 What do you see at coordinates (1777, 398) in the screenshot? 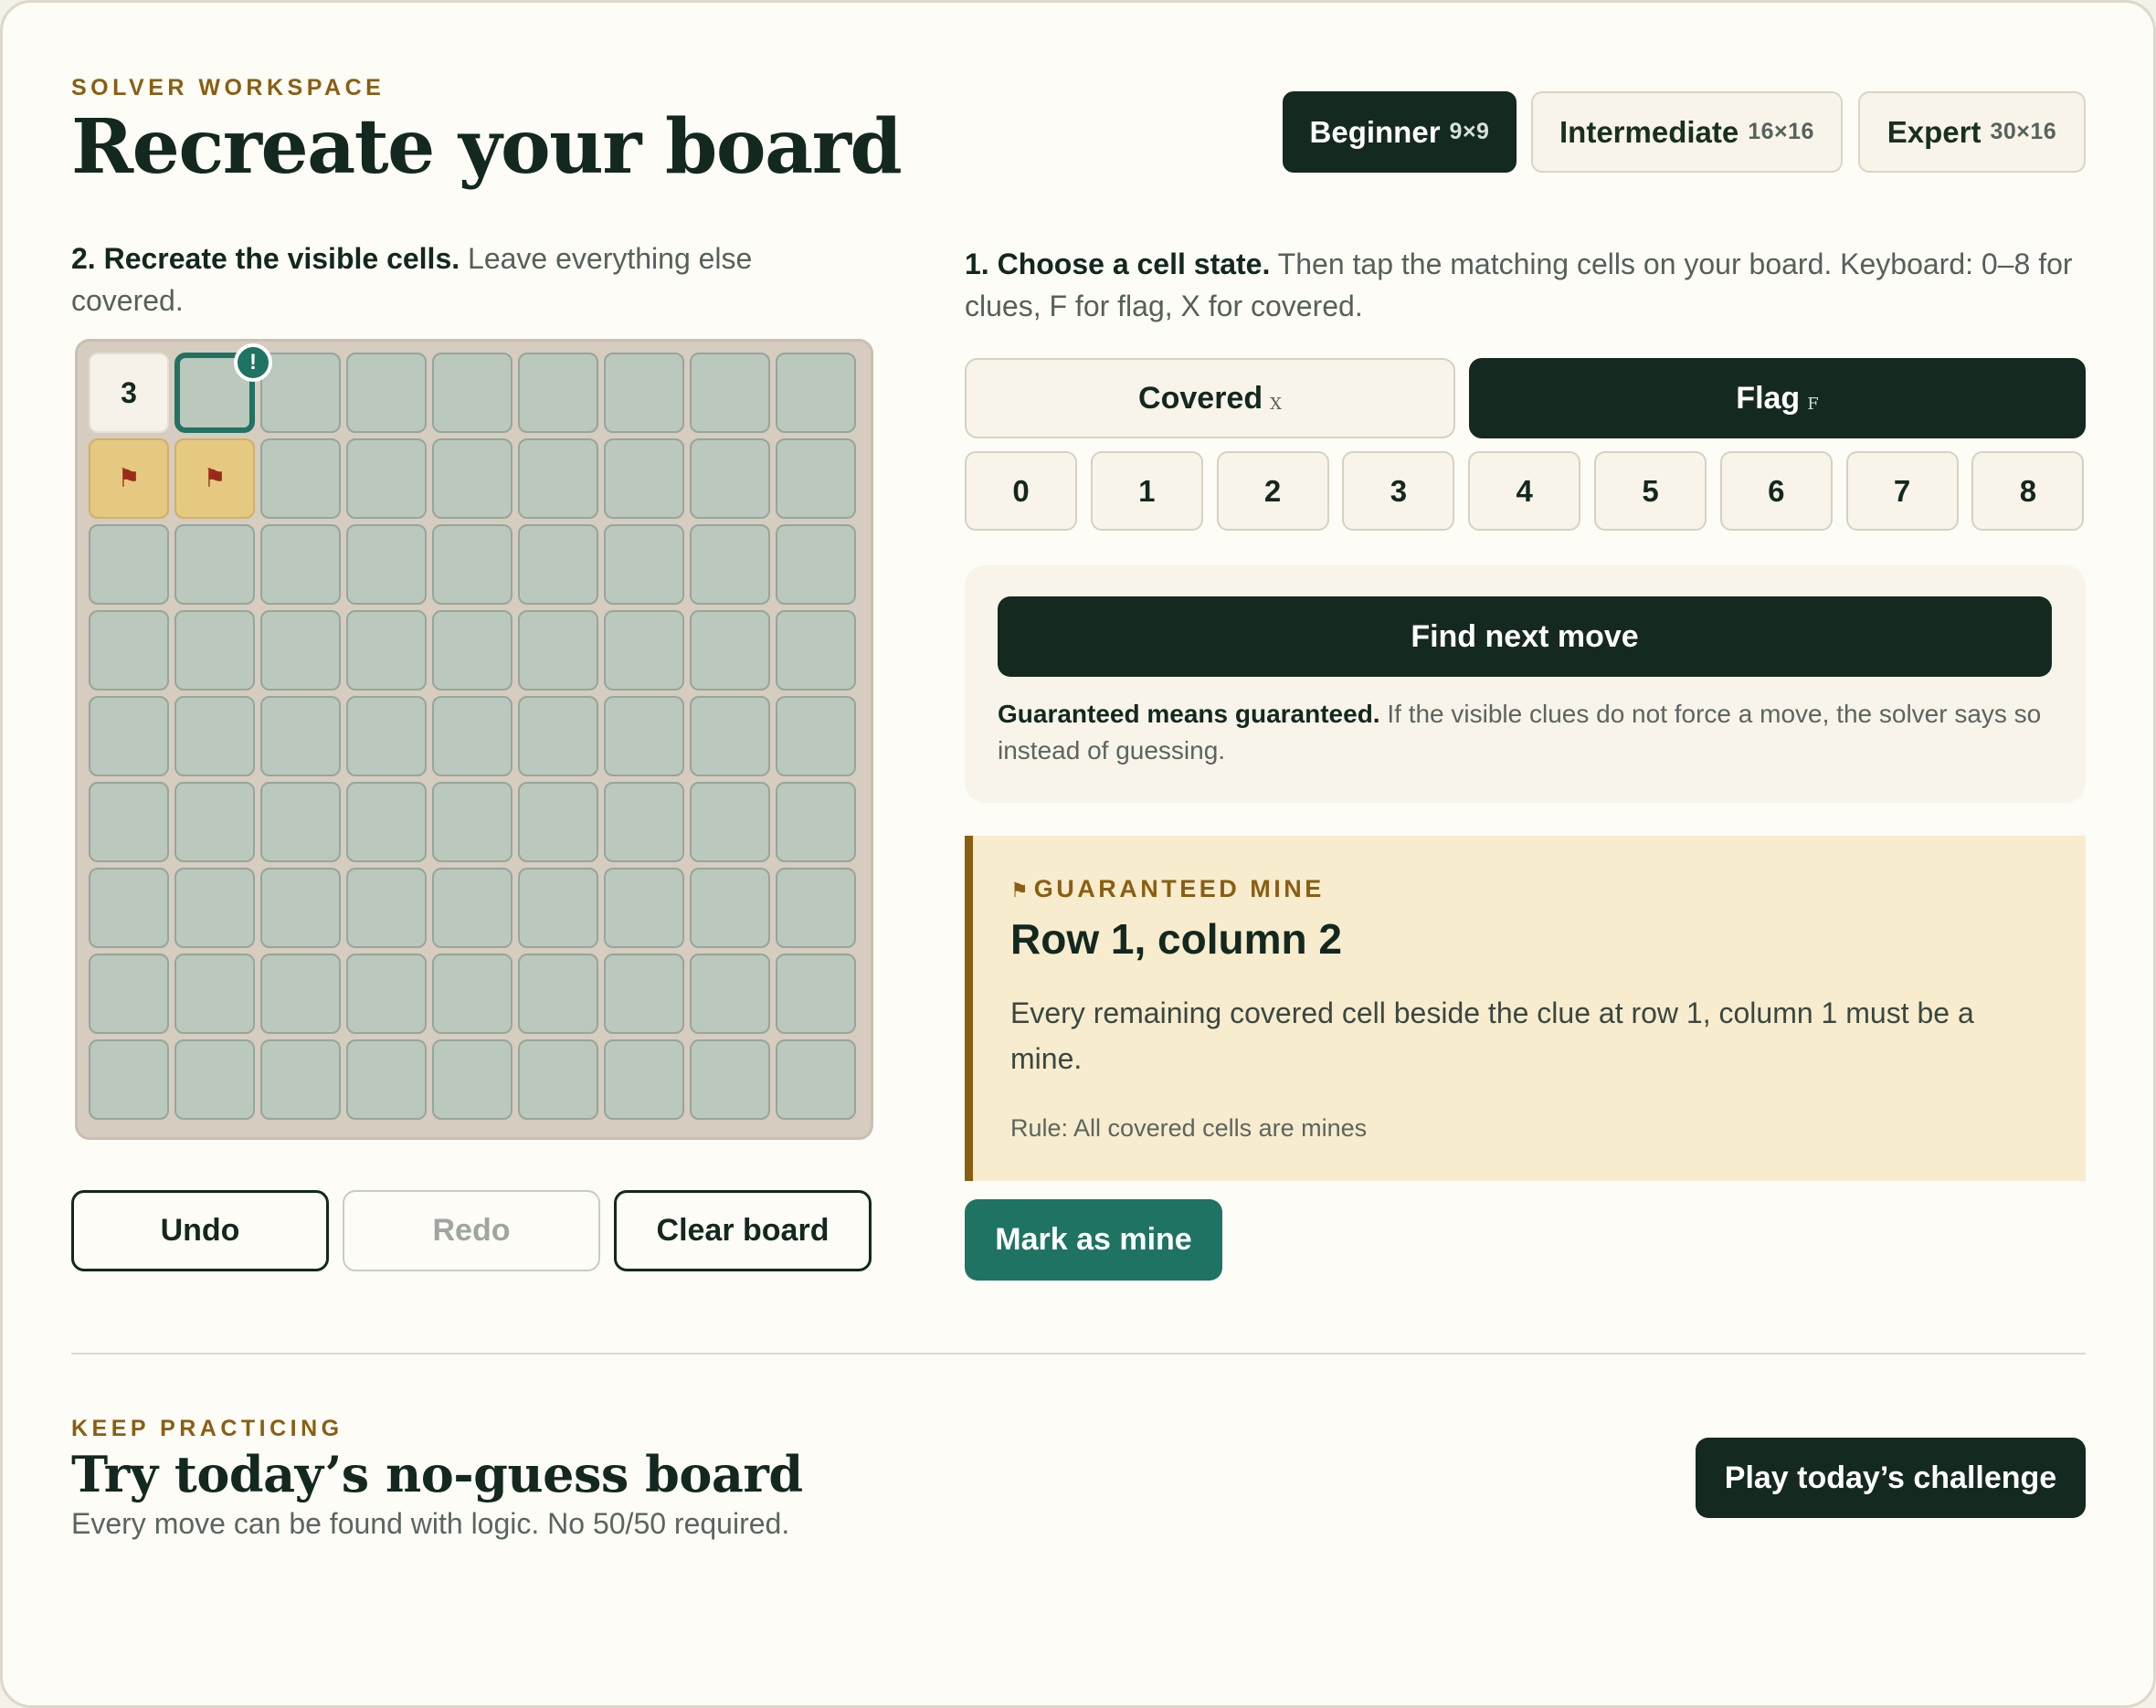
I see `flag-state-button: Flag F` at bounding box center [1777, 398].